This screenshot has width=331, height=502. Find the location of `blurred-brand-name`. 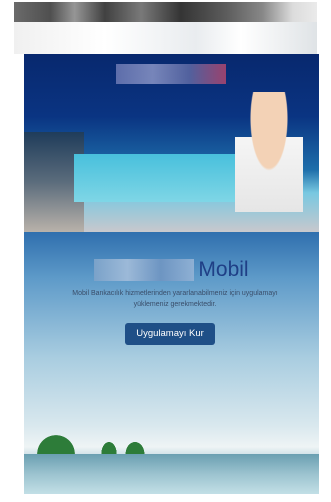

blurred-brand-name is located at coordinates (144, 270).